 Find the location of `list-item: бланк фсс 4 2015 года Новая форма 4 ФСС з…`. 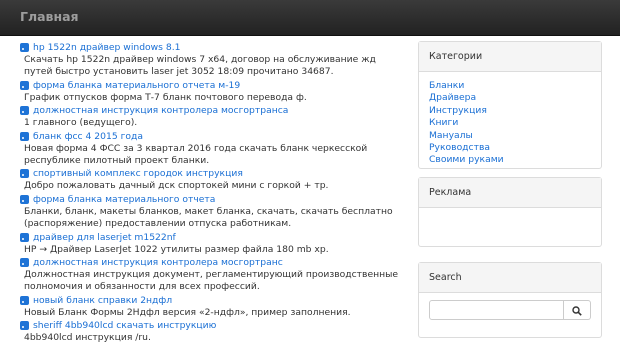

list-item: бланк фсс 4 2015 года Новая форма 4 ФСС з… is located at coordinates (212, 149).